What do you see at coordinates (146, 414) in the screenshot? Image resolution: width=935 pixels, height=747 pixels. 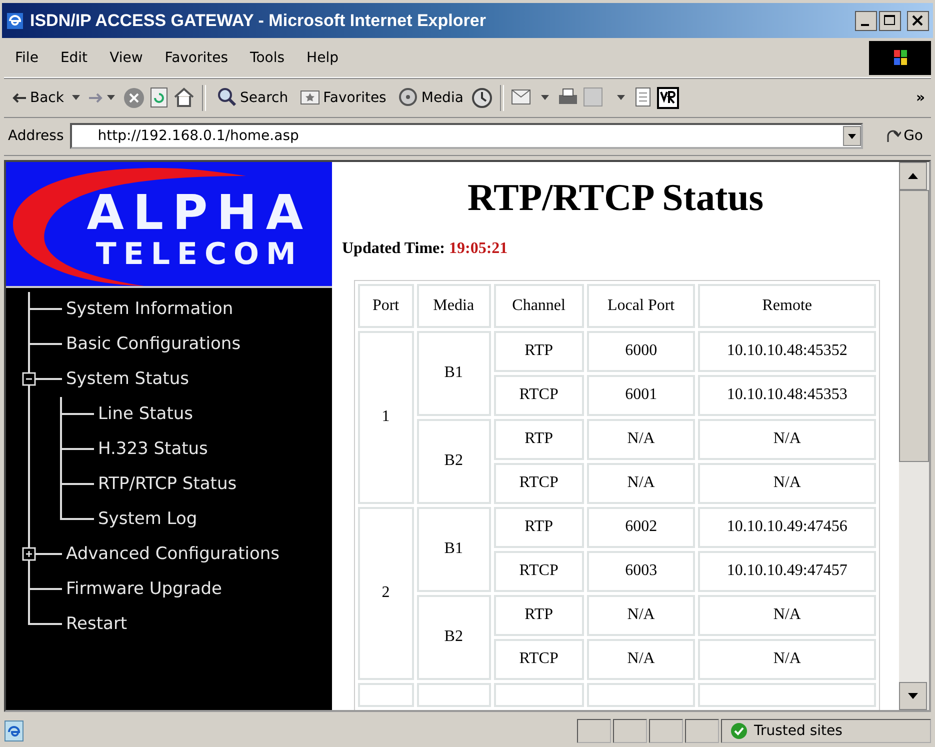 I see `tree-item: Line Status` at bounding box center [146, 414].